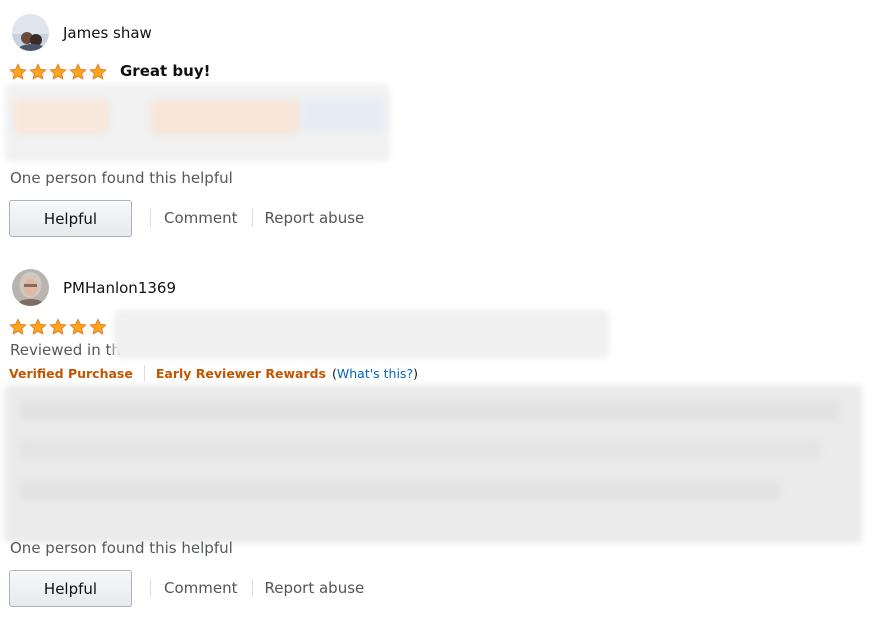  What do you see at coordinates (65, 350) in the screenshot?
I see `review-date: Reviewed in th` at bounding box center [65, 350].